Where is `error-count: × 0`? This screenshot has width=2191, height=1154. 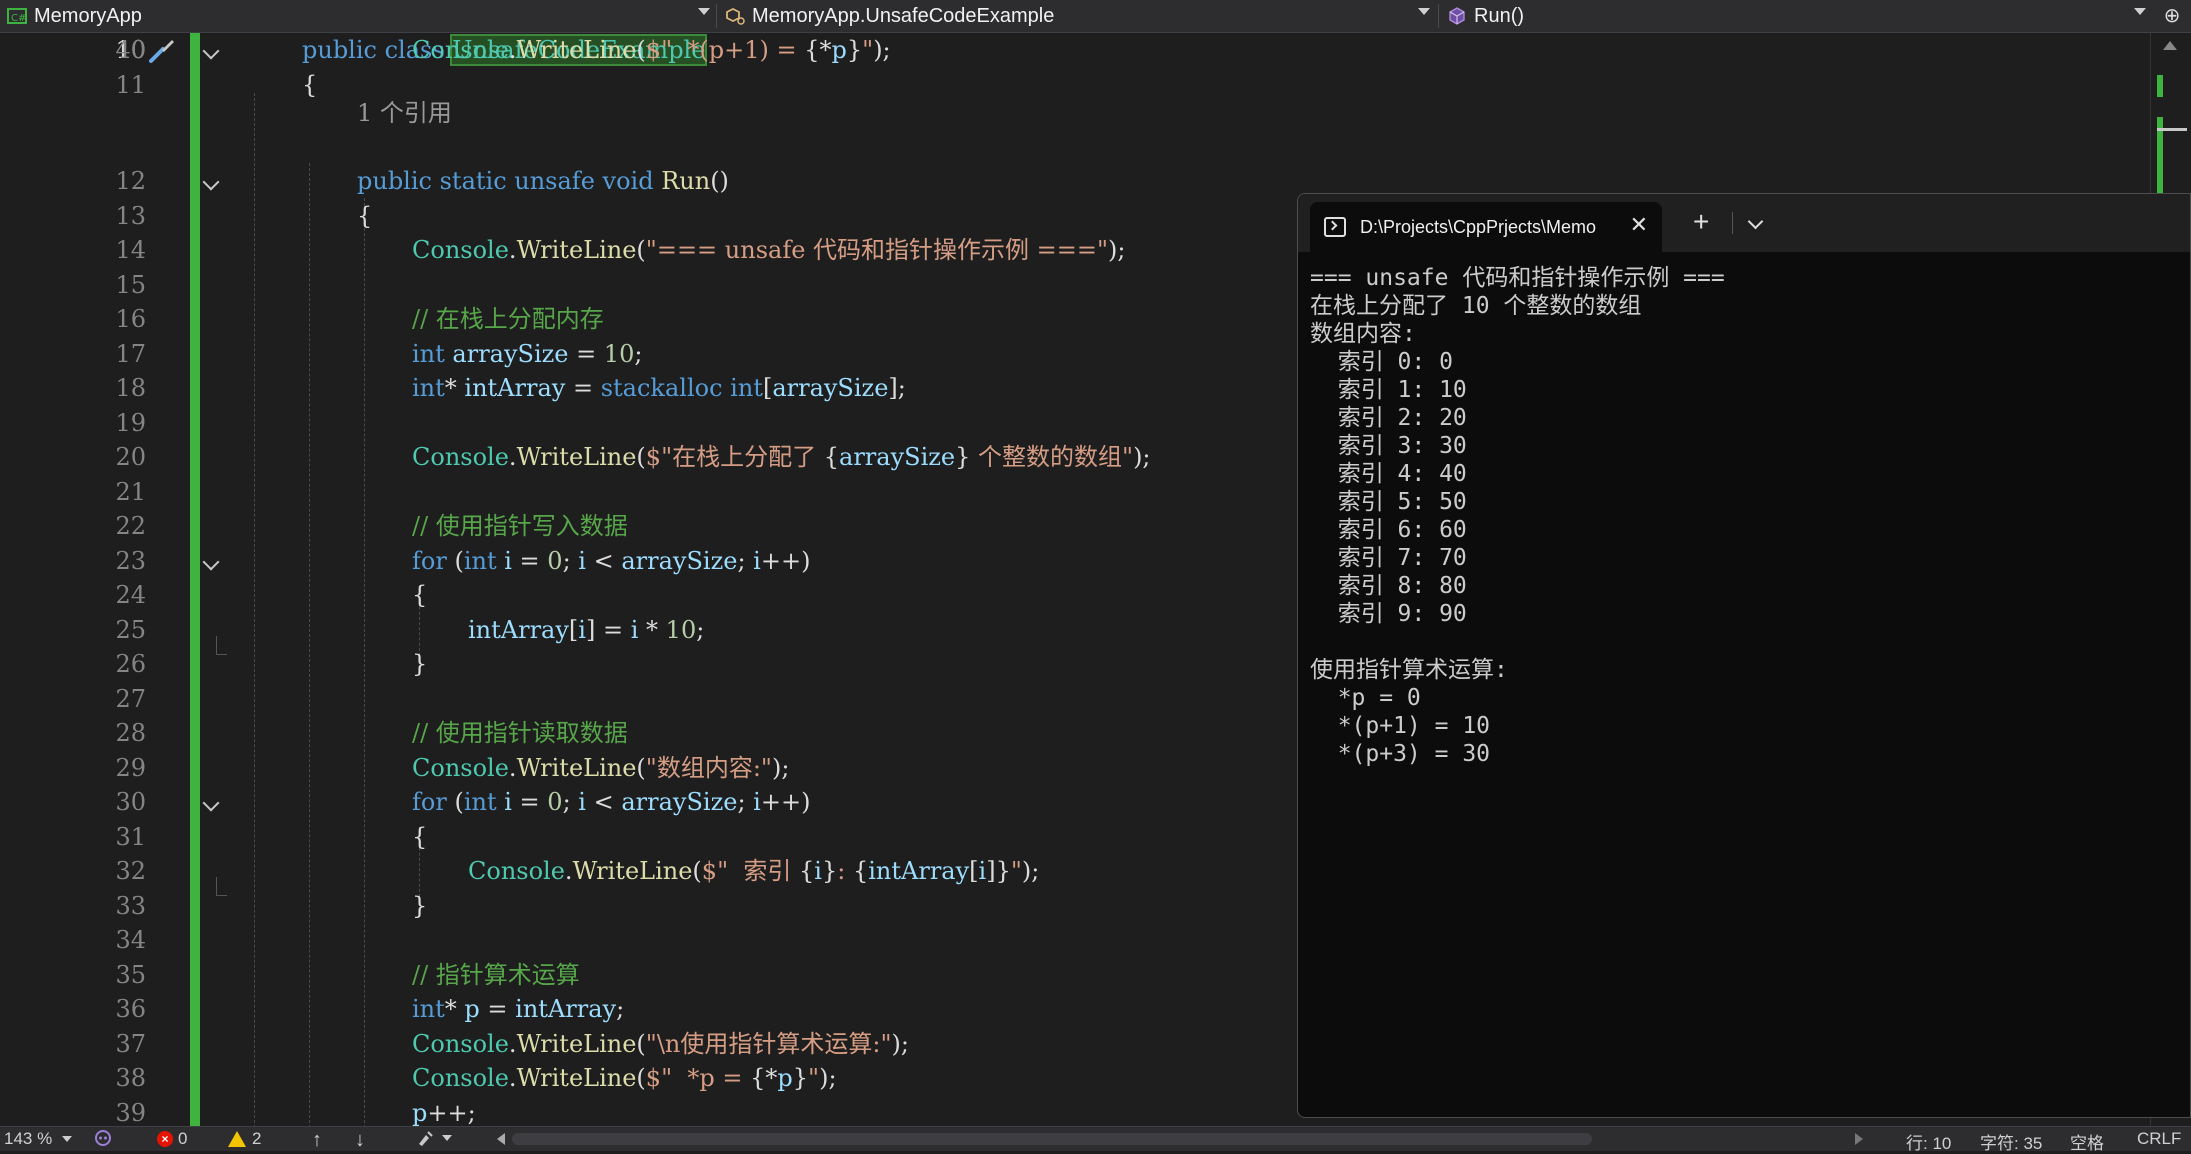
error-count: × 0 is located at coordinates (172, 1139).